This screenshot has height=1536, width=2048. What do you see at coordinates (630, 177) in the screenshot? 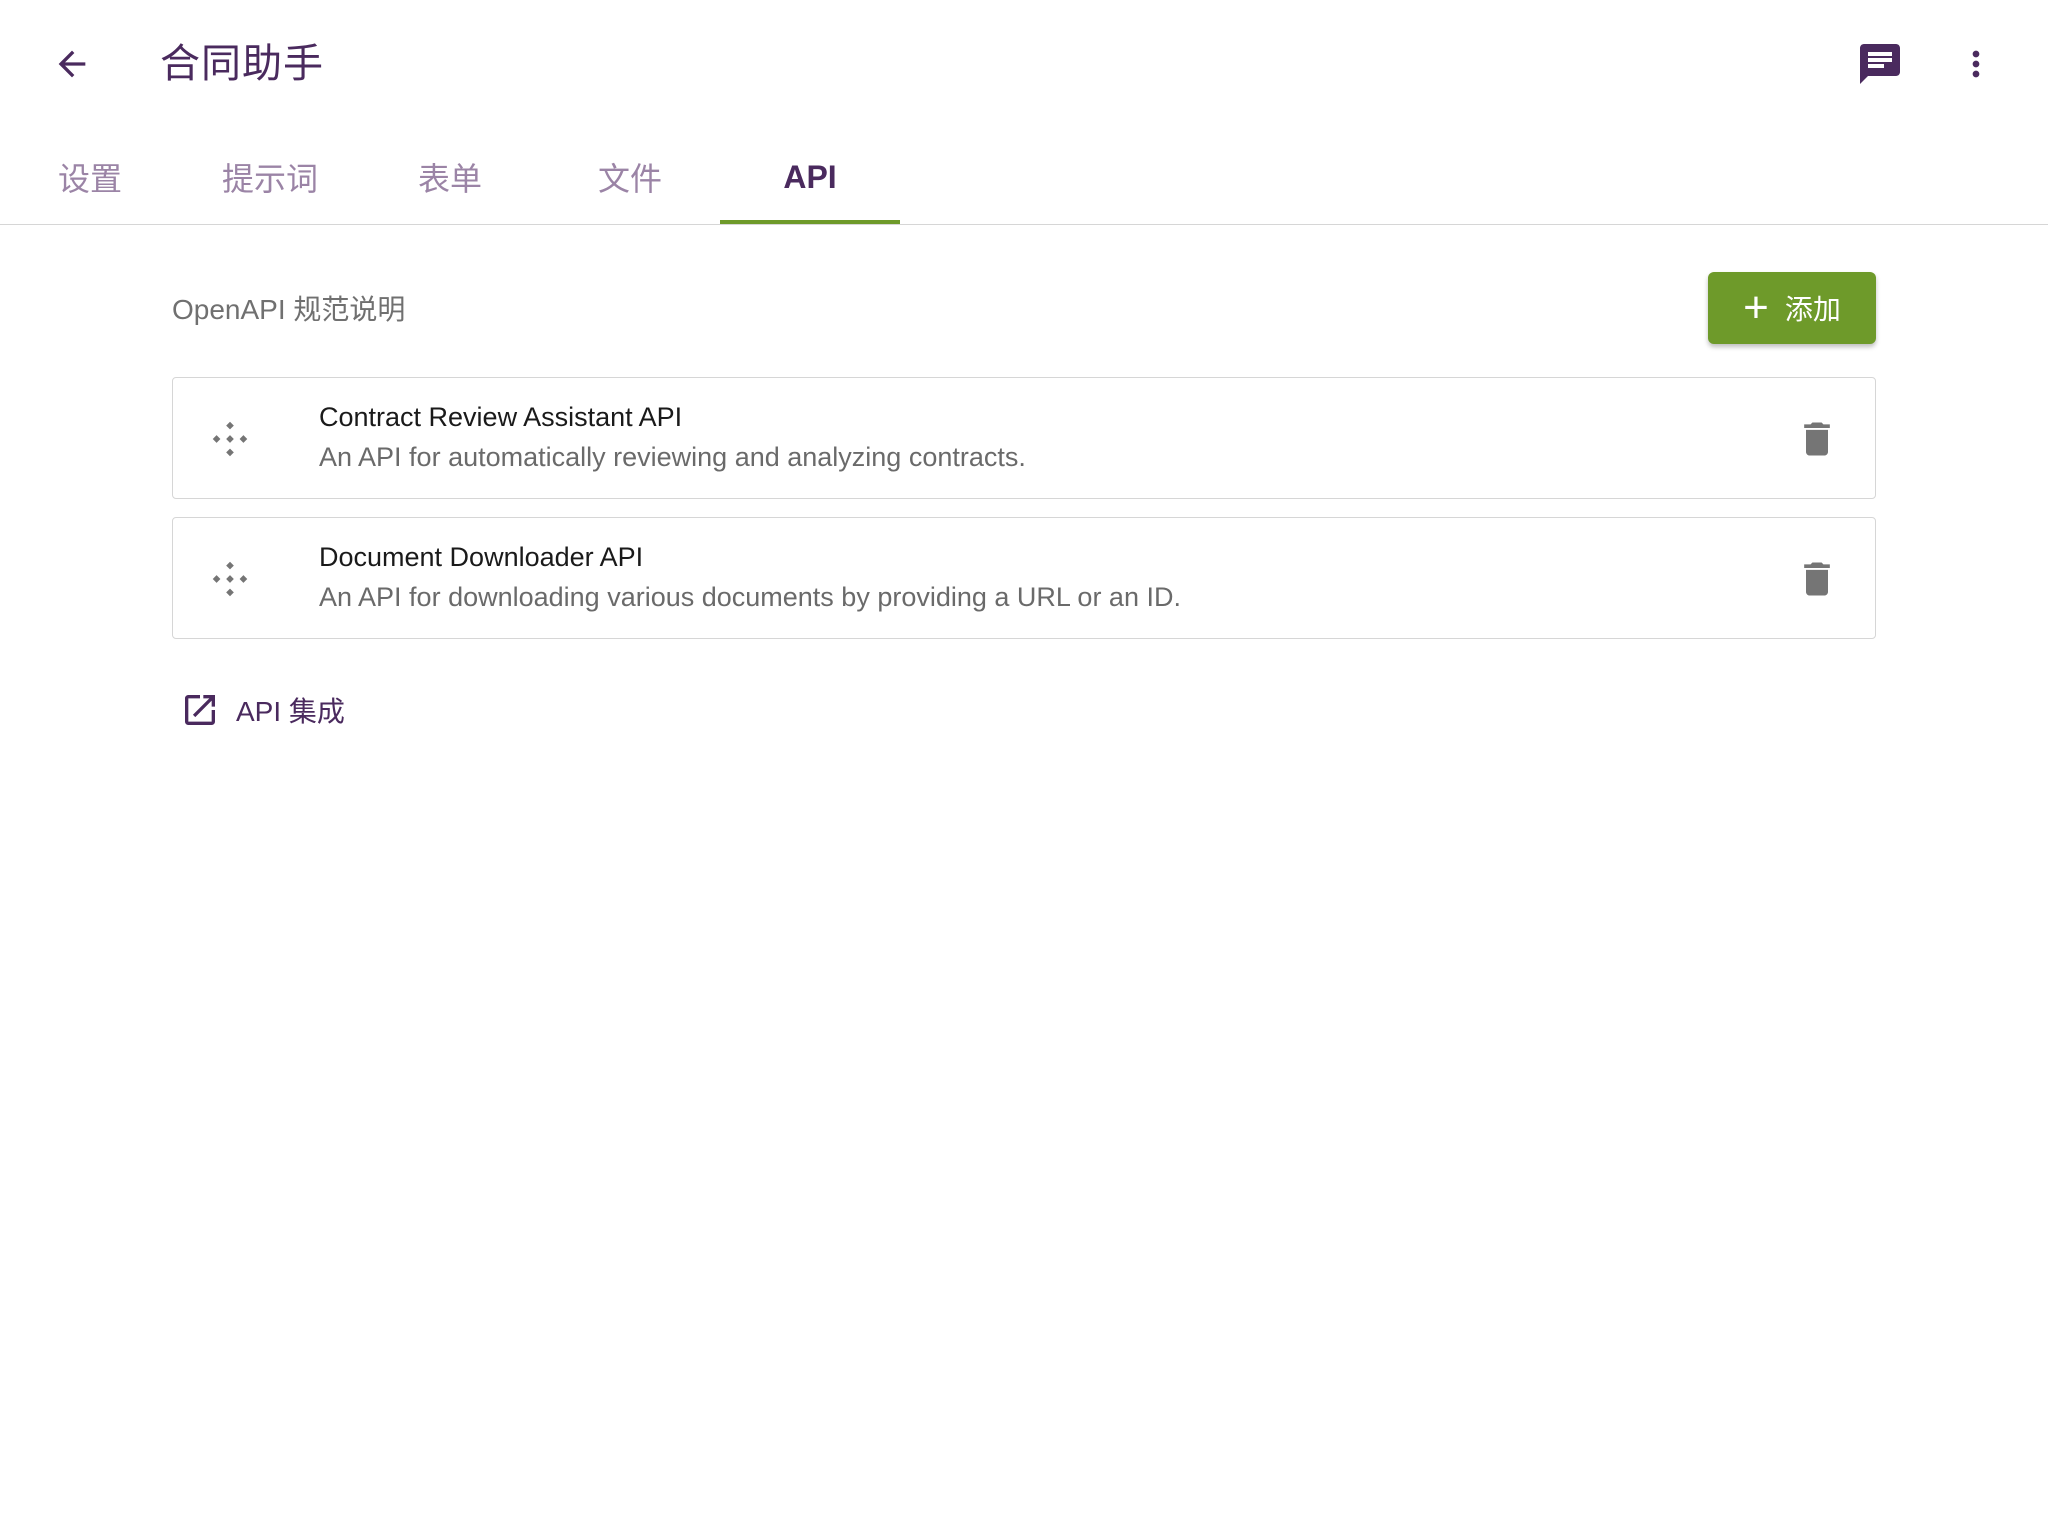
I see `tab-files: 文件` at bounding box center [630, 177].